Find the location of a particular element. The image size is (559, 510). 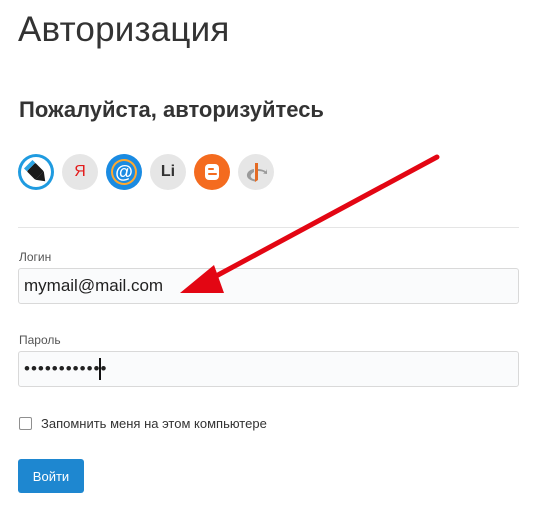

livejournal-icon is located at coordinates (36, 172).